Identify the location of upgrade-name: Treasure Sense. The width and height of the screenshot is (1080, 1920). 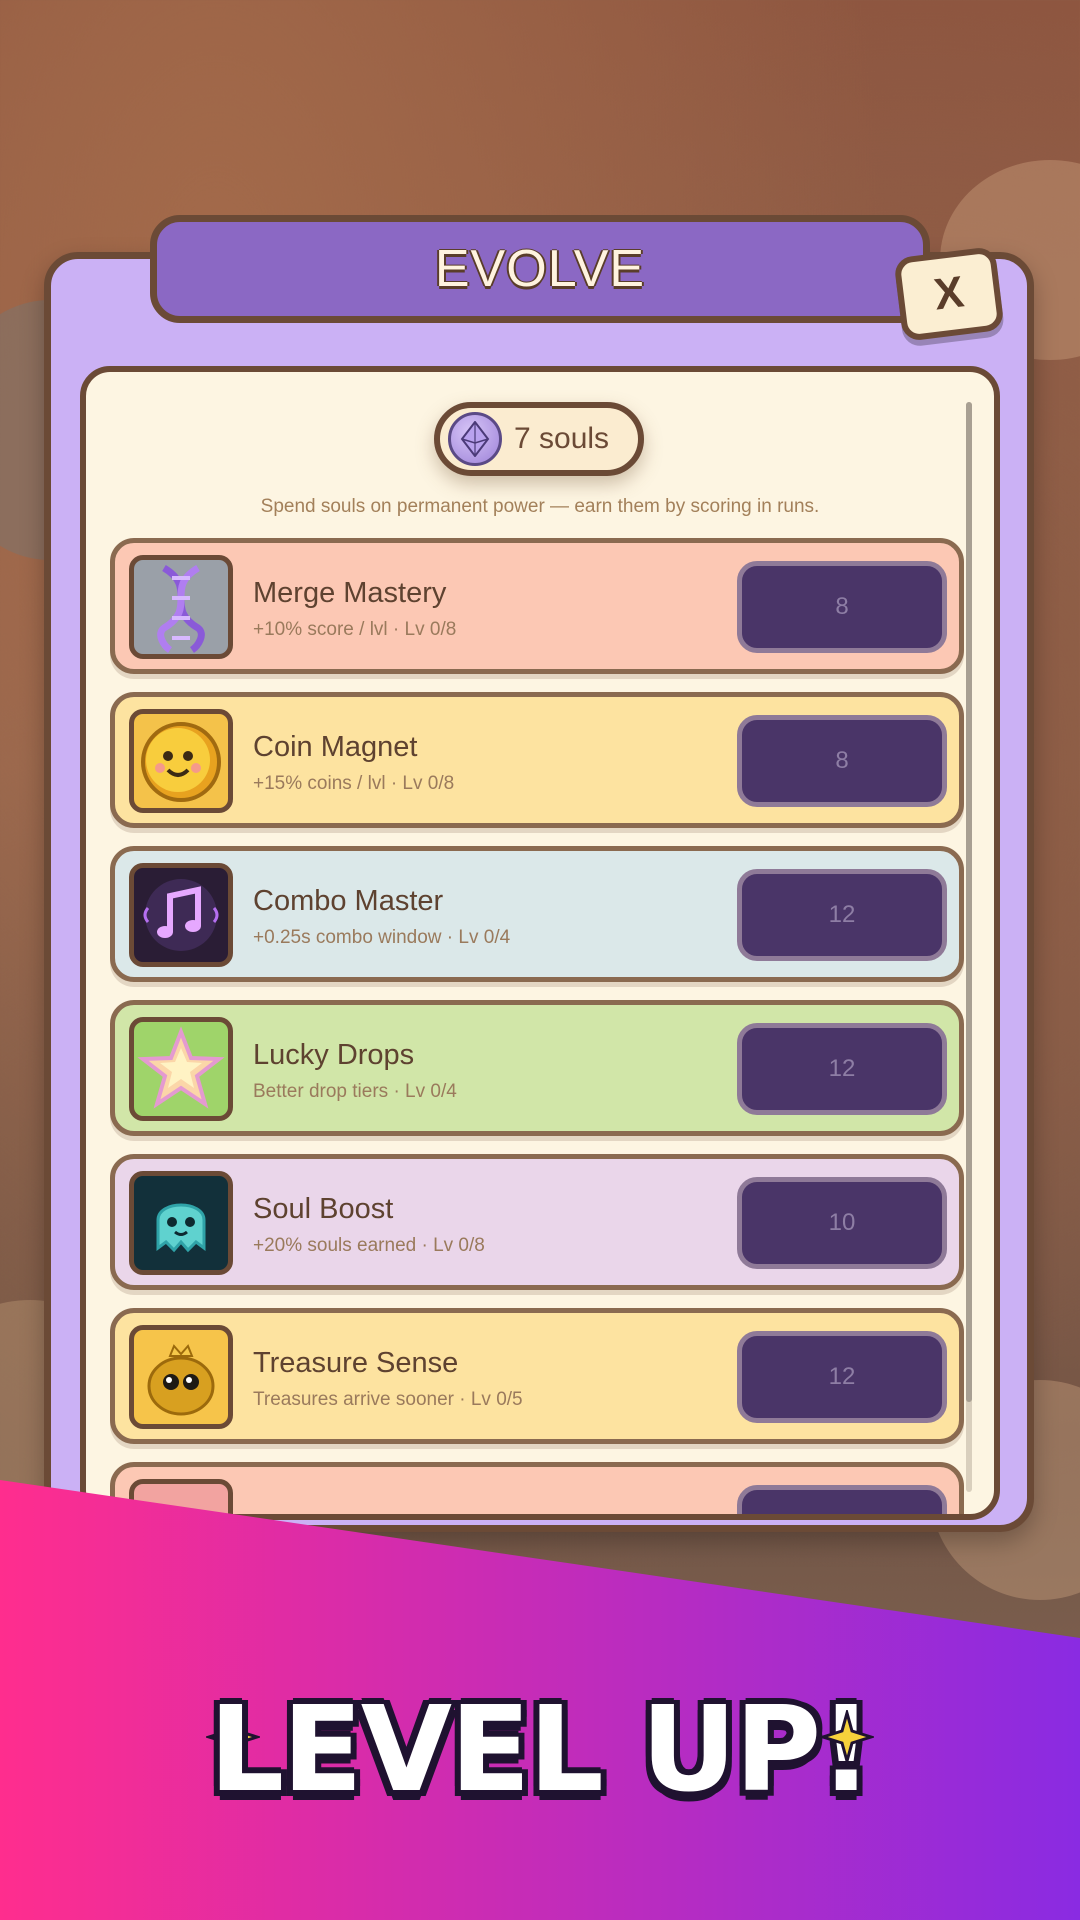
(356, 1363).